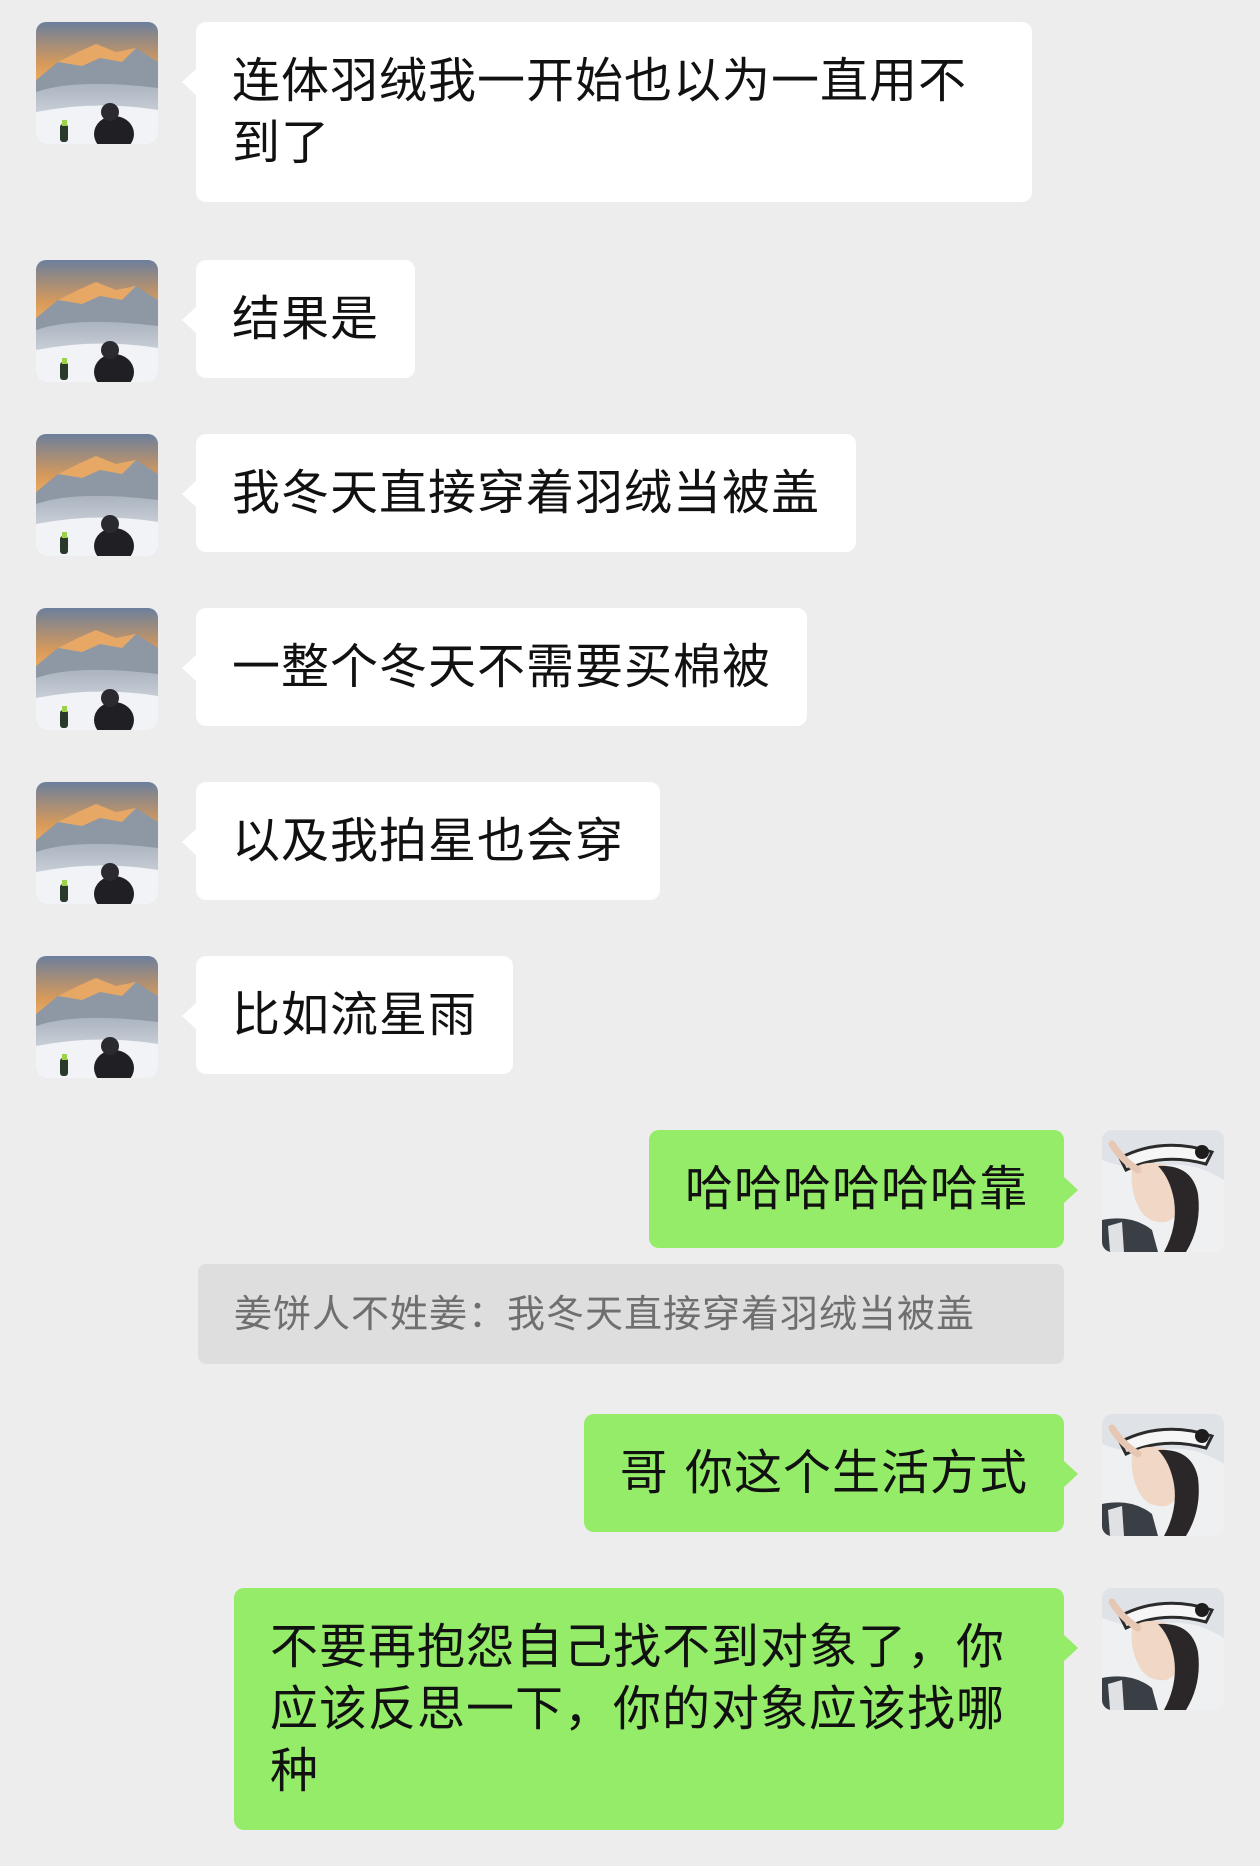  Describe the element at coordinates (298, 319) in the screenshot. I see `incoming-message: 结果是` at that location.